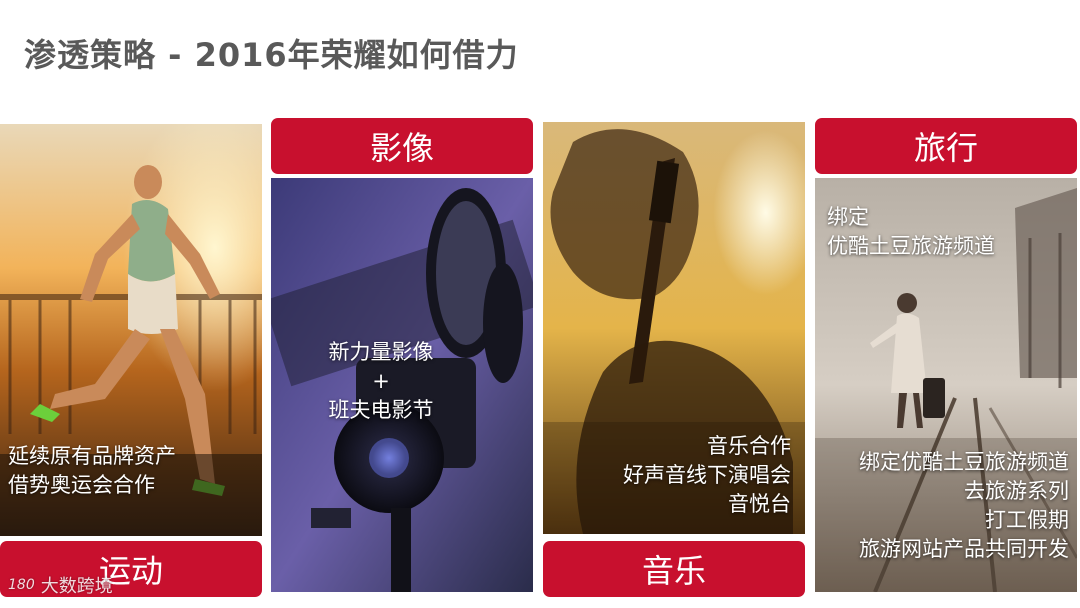 The image size is (1080, 608). Describe the element at coordinates (911, 246) in the screenshot. I see `travel-top-line-2: 优酷土豆旅游频道` at that location.